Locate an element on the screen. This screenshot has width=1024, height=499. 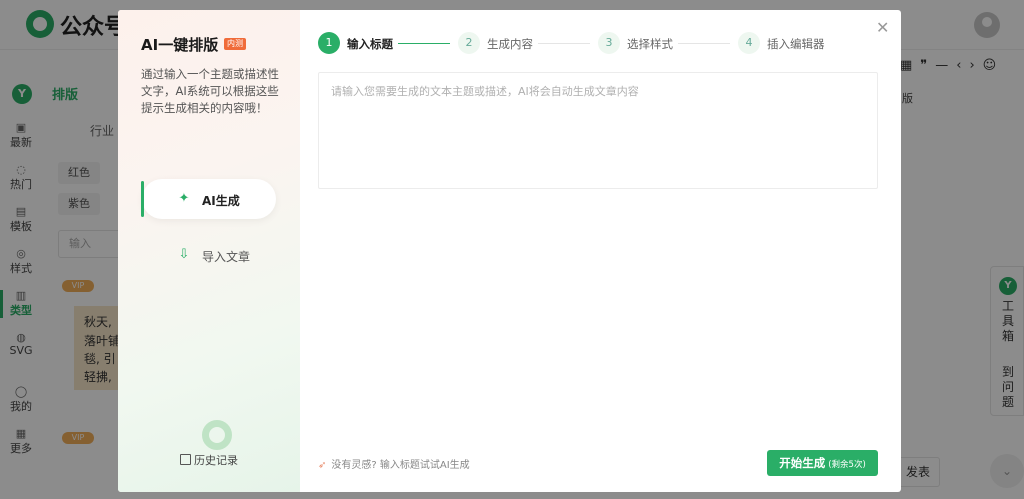
modal-description: 通过输入一个主题或描述性文字，AI系统可以根据这些提示生成相关的内容哦！ is located at coordinates (210, 91).